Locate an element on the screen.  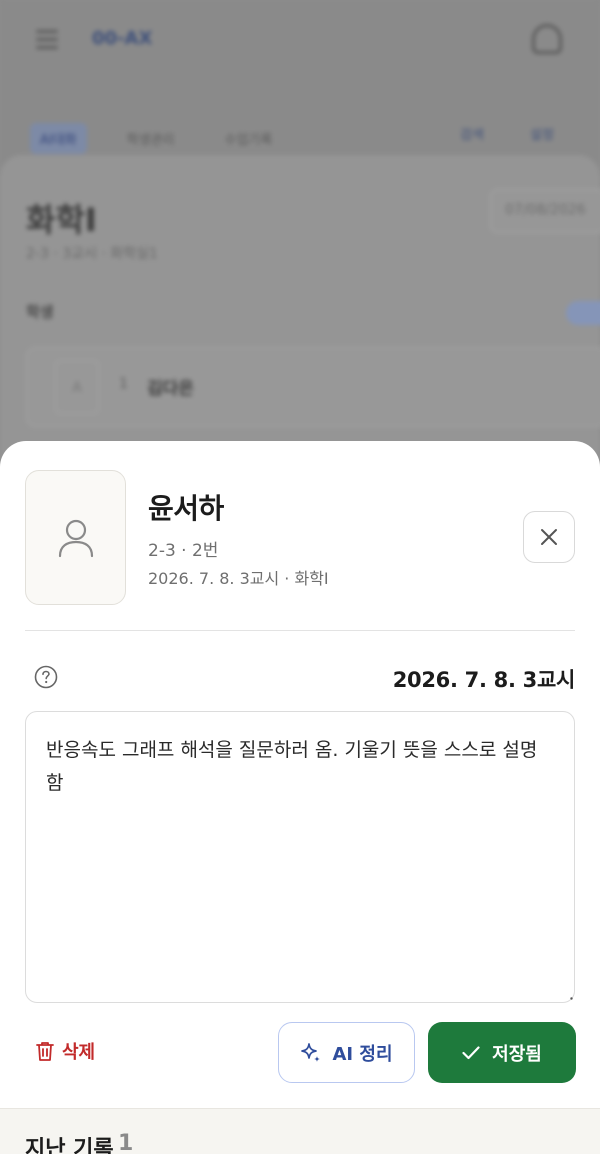
sparkle-icon is located at coordinates (311, 1052).